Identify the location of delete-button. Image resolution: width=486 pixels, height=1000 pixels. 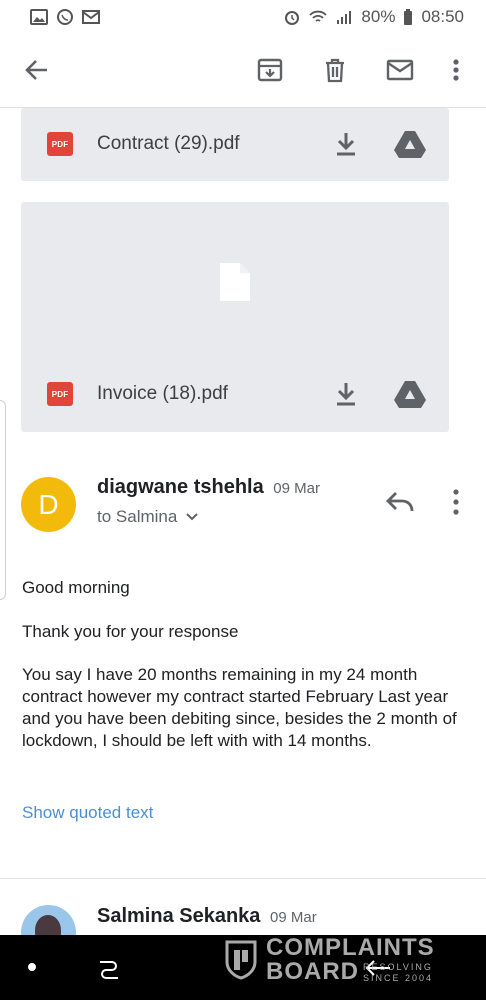
(335, 70).